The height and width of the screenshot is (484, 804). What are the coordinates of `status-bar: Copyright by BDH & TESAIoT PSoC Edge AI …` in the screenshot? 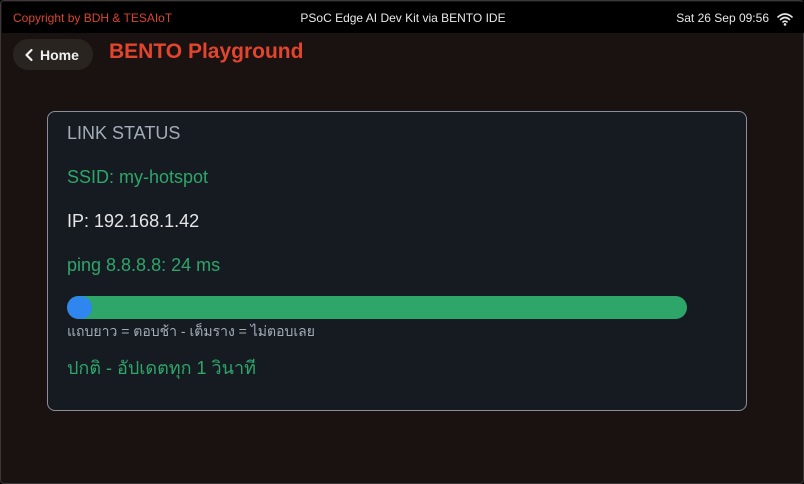 It's located at (403, 17).